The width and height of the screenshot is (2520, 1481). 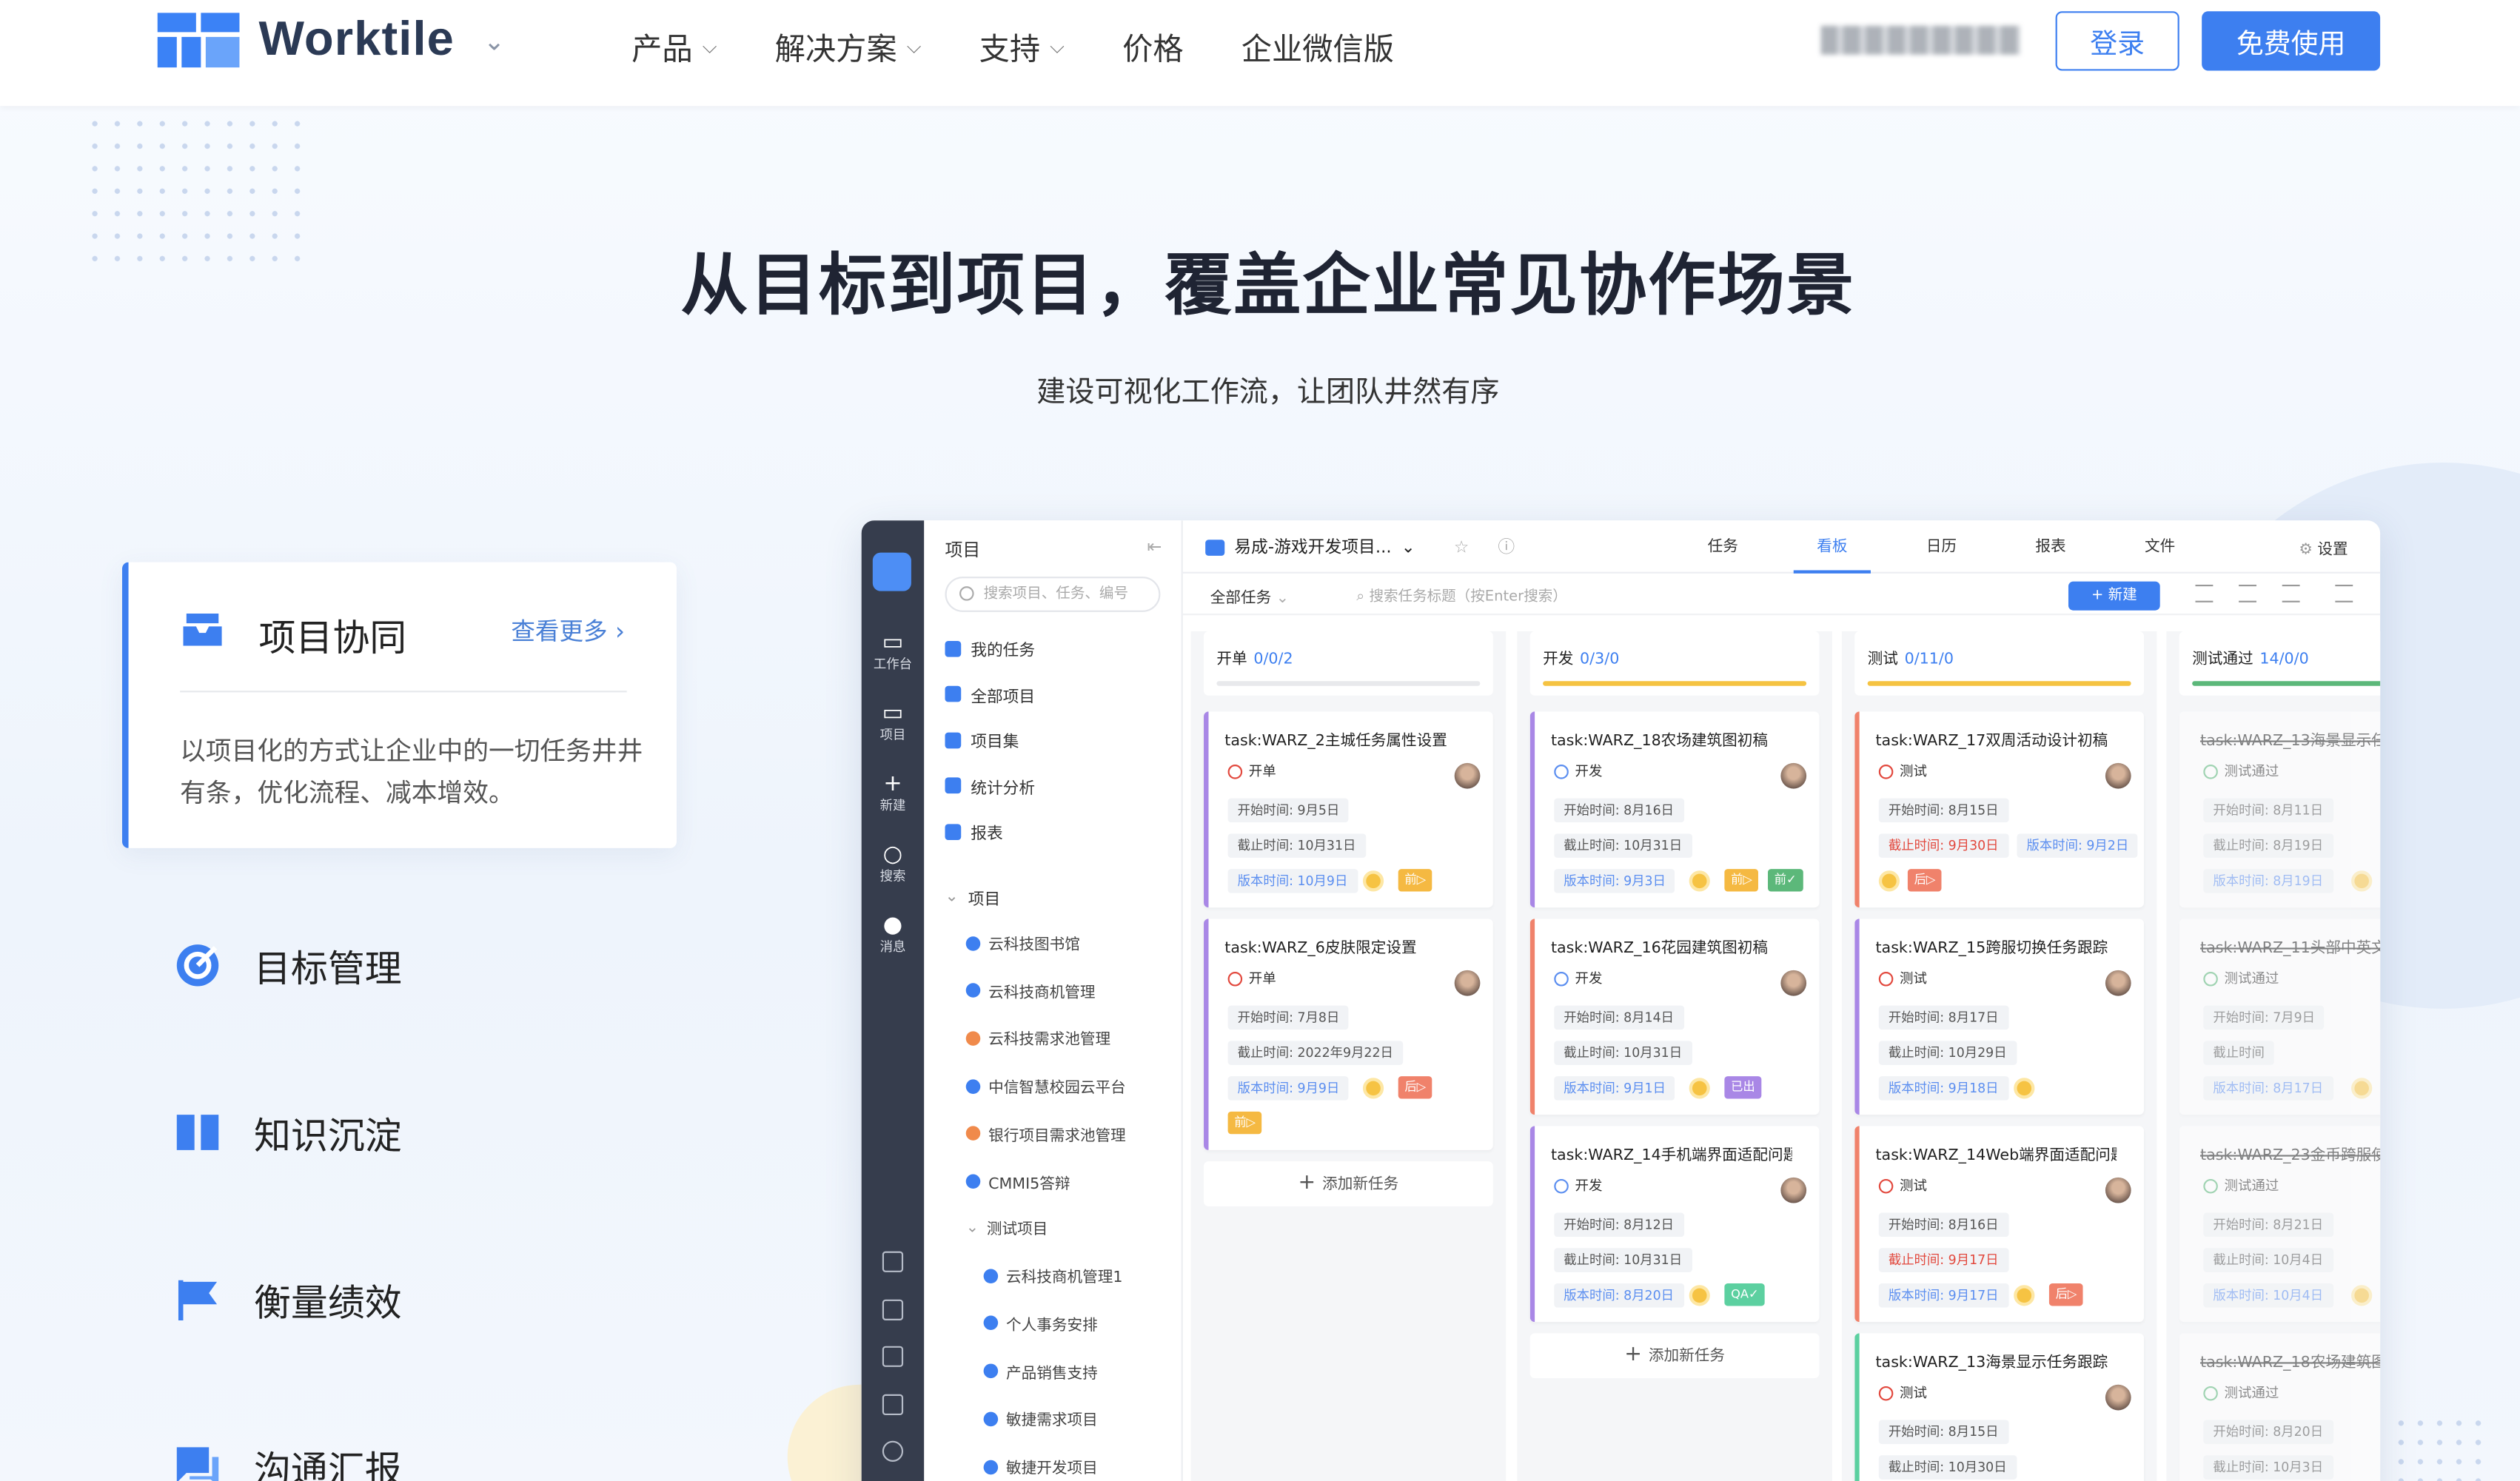 What do you see at coordinates (1832, 547) in the screenshot?
I see `tab-看板: 看板` at bounding box center [1832, 547].